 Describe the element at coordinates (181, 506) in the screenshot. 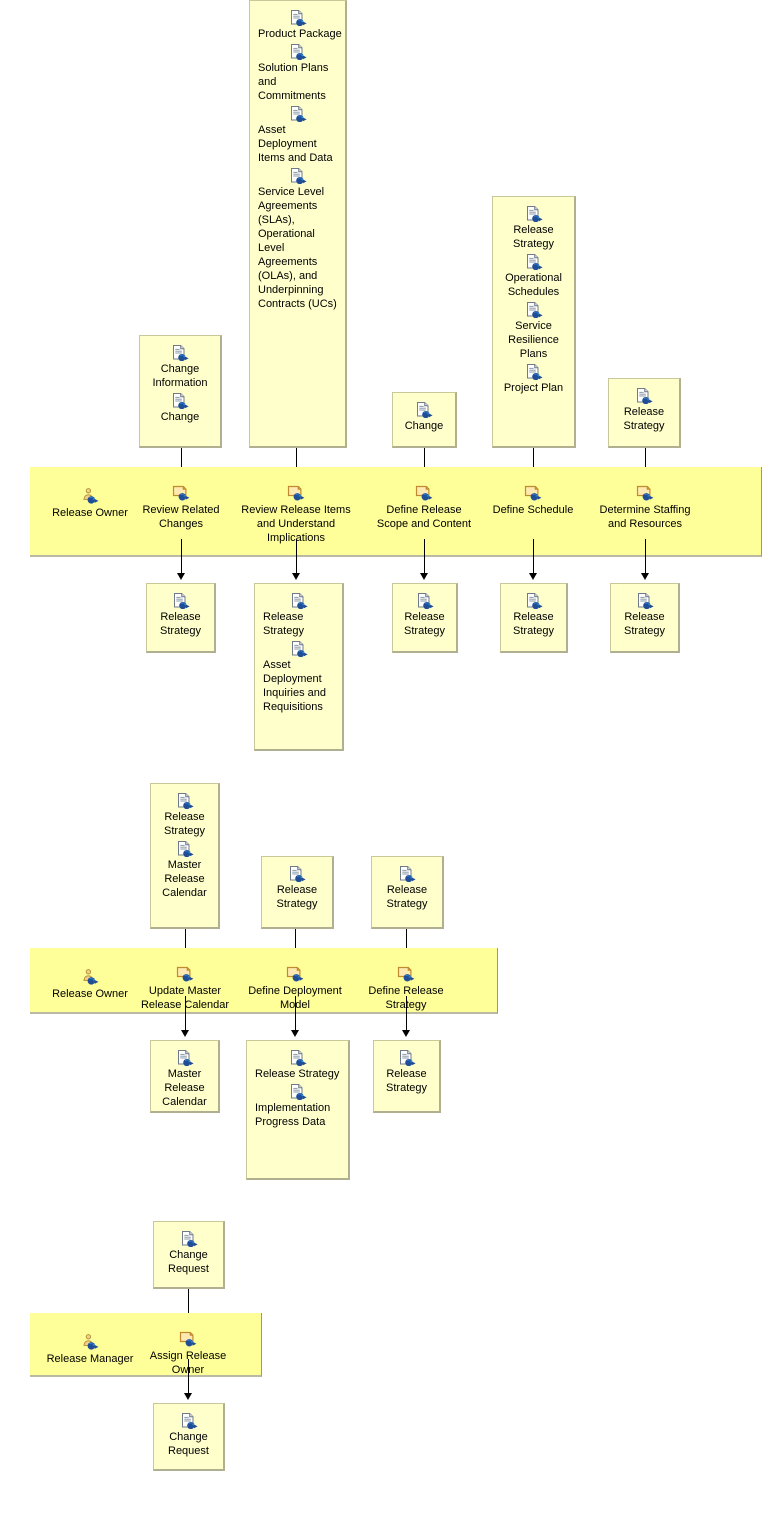

I see `task-node: Review Related Changes` at that location.